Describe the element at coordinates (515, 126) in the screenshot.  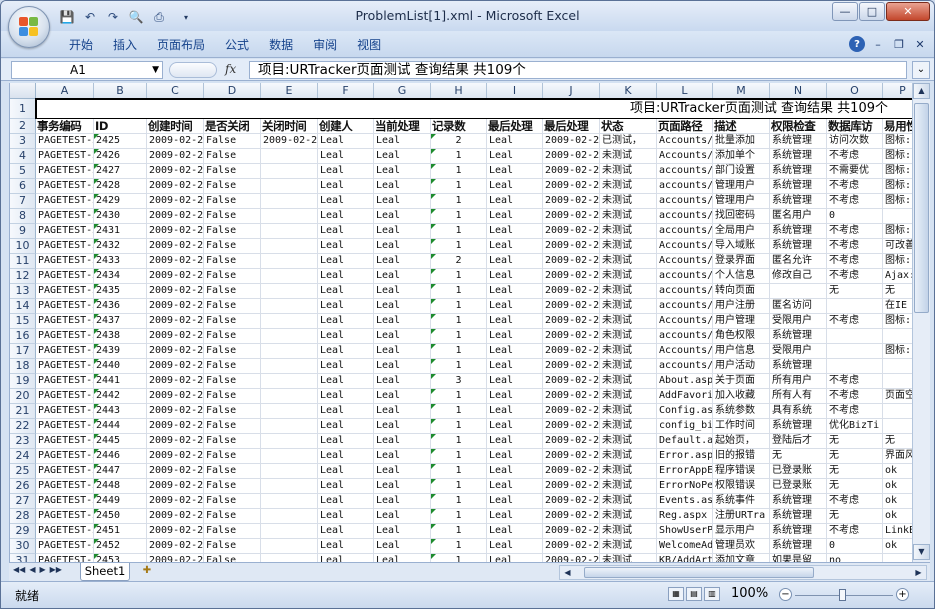
I see `header-cell: 最后处理` at that location.